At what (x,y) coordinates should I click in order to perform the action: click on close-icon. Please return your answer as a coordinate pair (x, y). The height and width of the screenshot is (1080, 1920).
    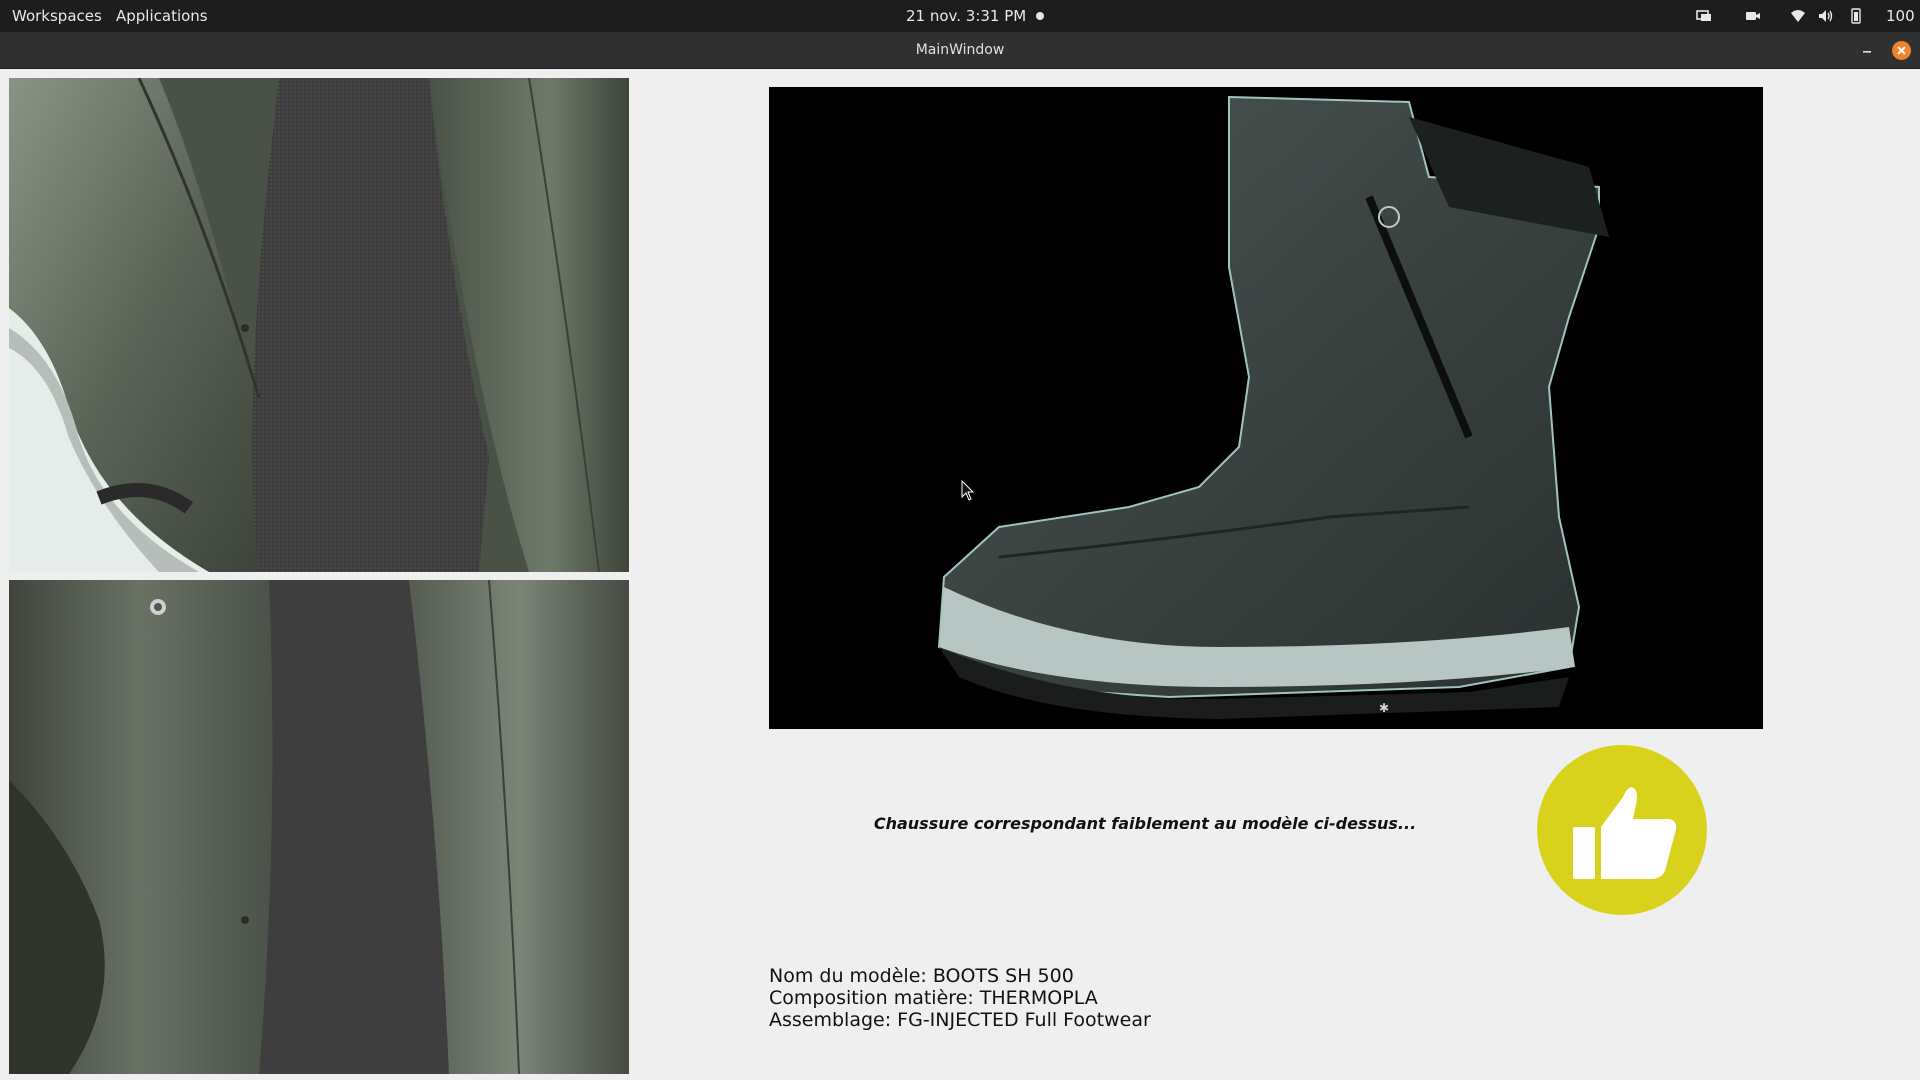
    Looking at the image, I should click on (1901, 50).